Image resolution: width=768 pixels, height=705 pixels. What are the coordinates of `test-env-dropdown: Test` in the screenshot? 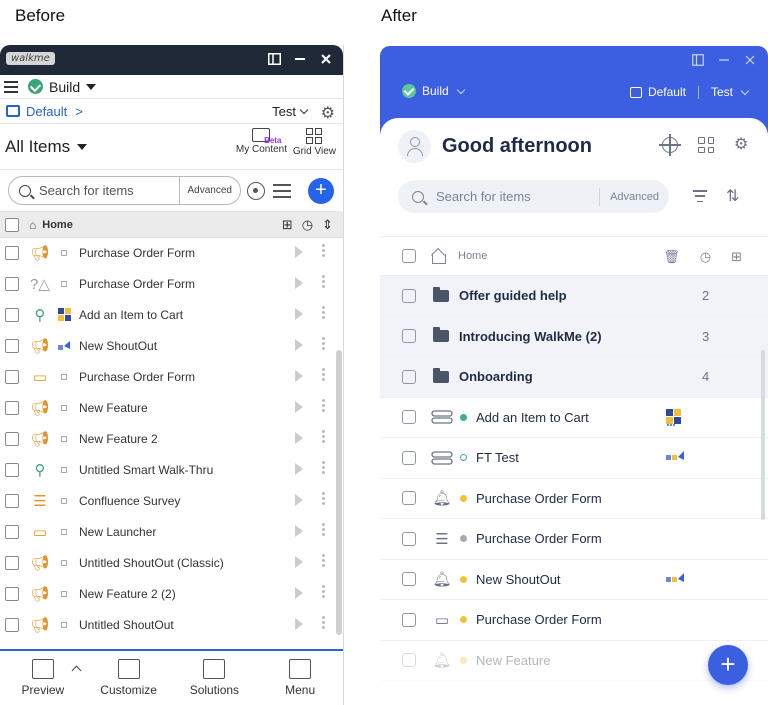 It's located at (290, 111).